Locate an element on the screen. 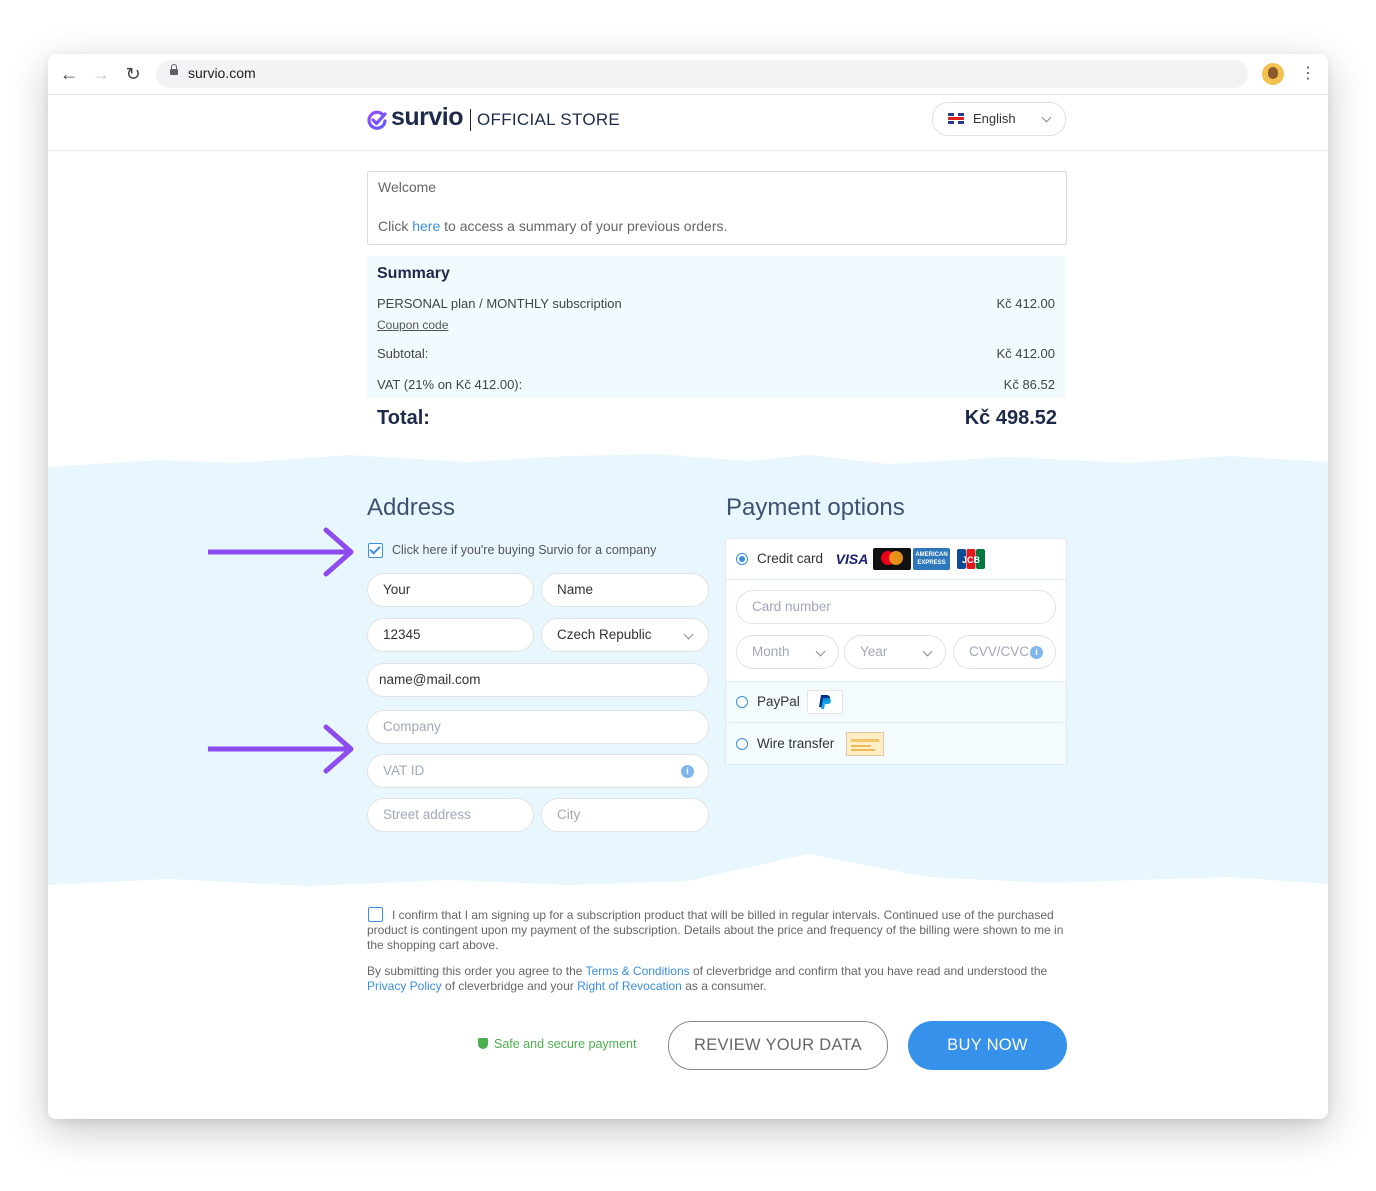  buy-now-button: BUY NOW is located at coordinates (987, 1045).